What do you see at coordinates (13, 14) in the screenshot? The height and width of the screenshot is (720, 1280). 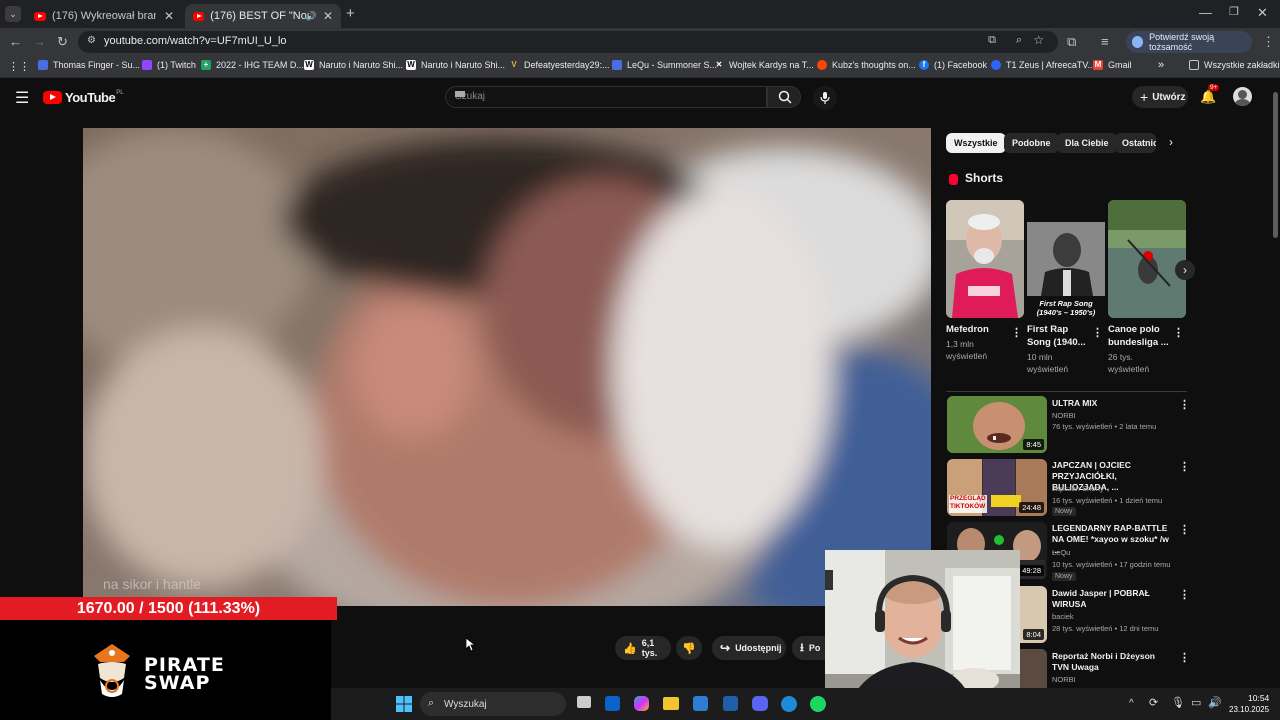 I see `tab-search-button: ⌄` at bounding box center [13, 14].